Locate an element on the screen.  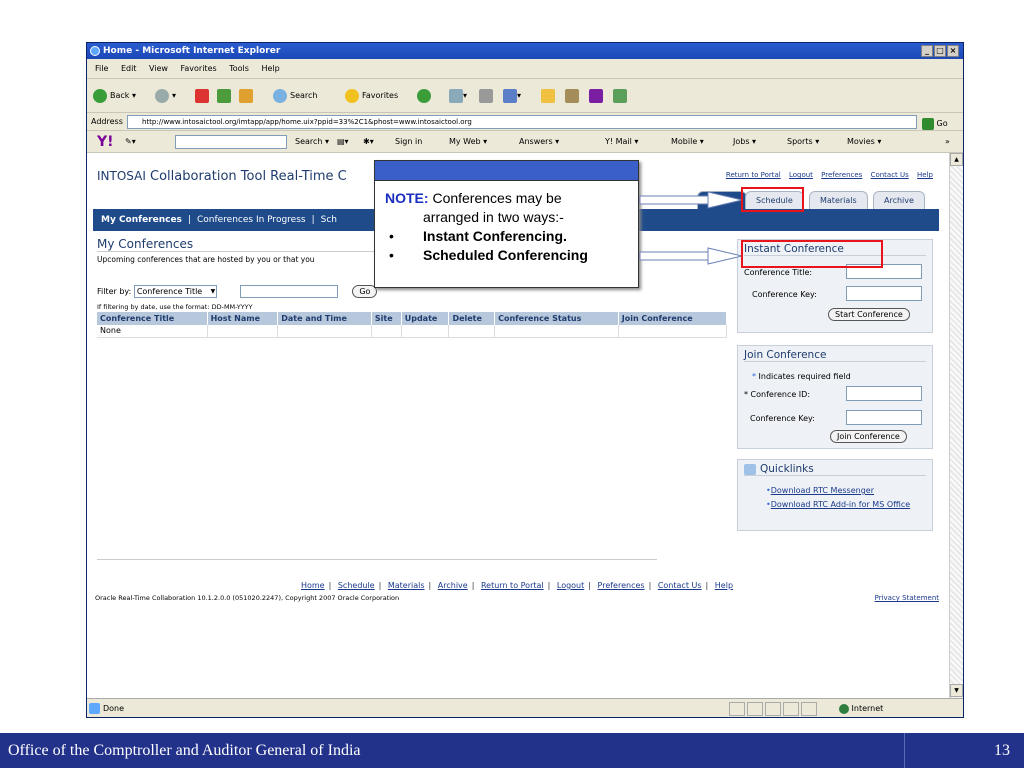
privacy-statement-link: Privacy Statement is located at coordinates (907, 598).